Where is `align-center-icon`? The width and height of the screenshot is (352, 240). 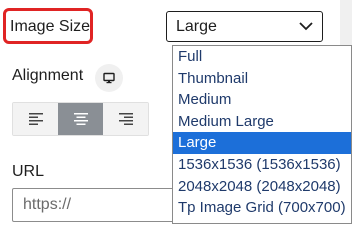
align-center-icon is located at coordinates (80, 119).